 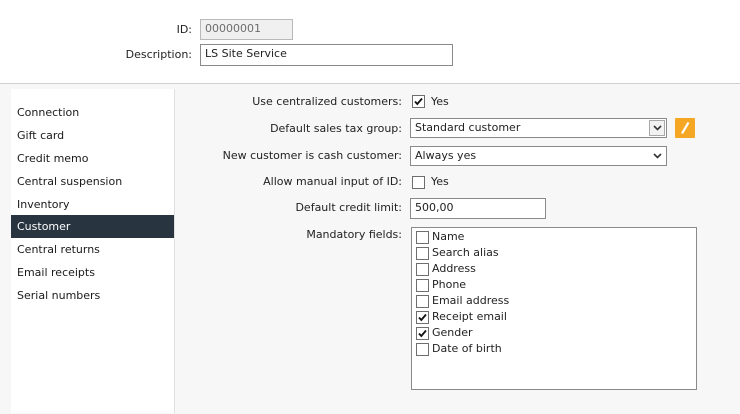 What do you see at coordinates (336, 128) in the screenshot?
I see `sales-tax-group-label: Default sales tax group:` at bounding box center [336, 128].